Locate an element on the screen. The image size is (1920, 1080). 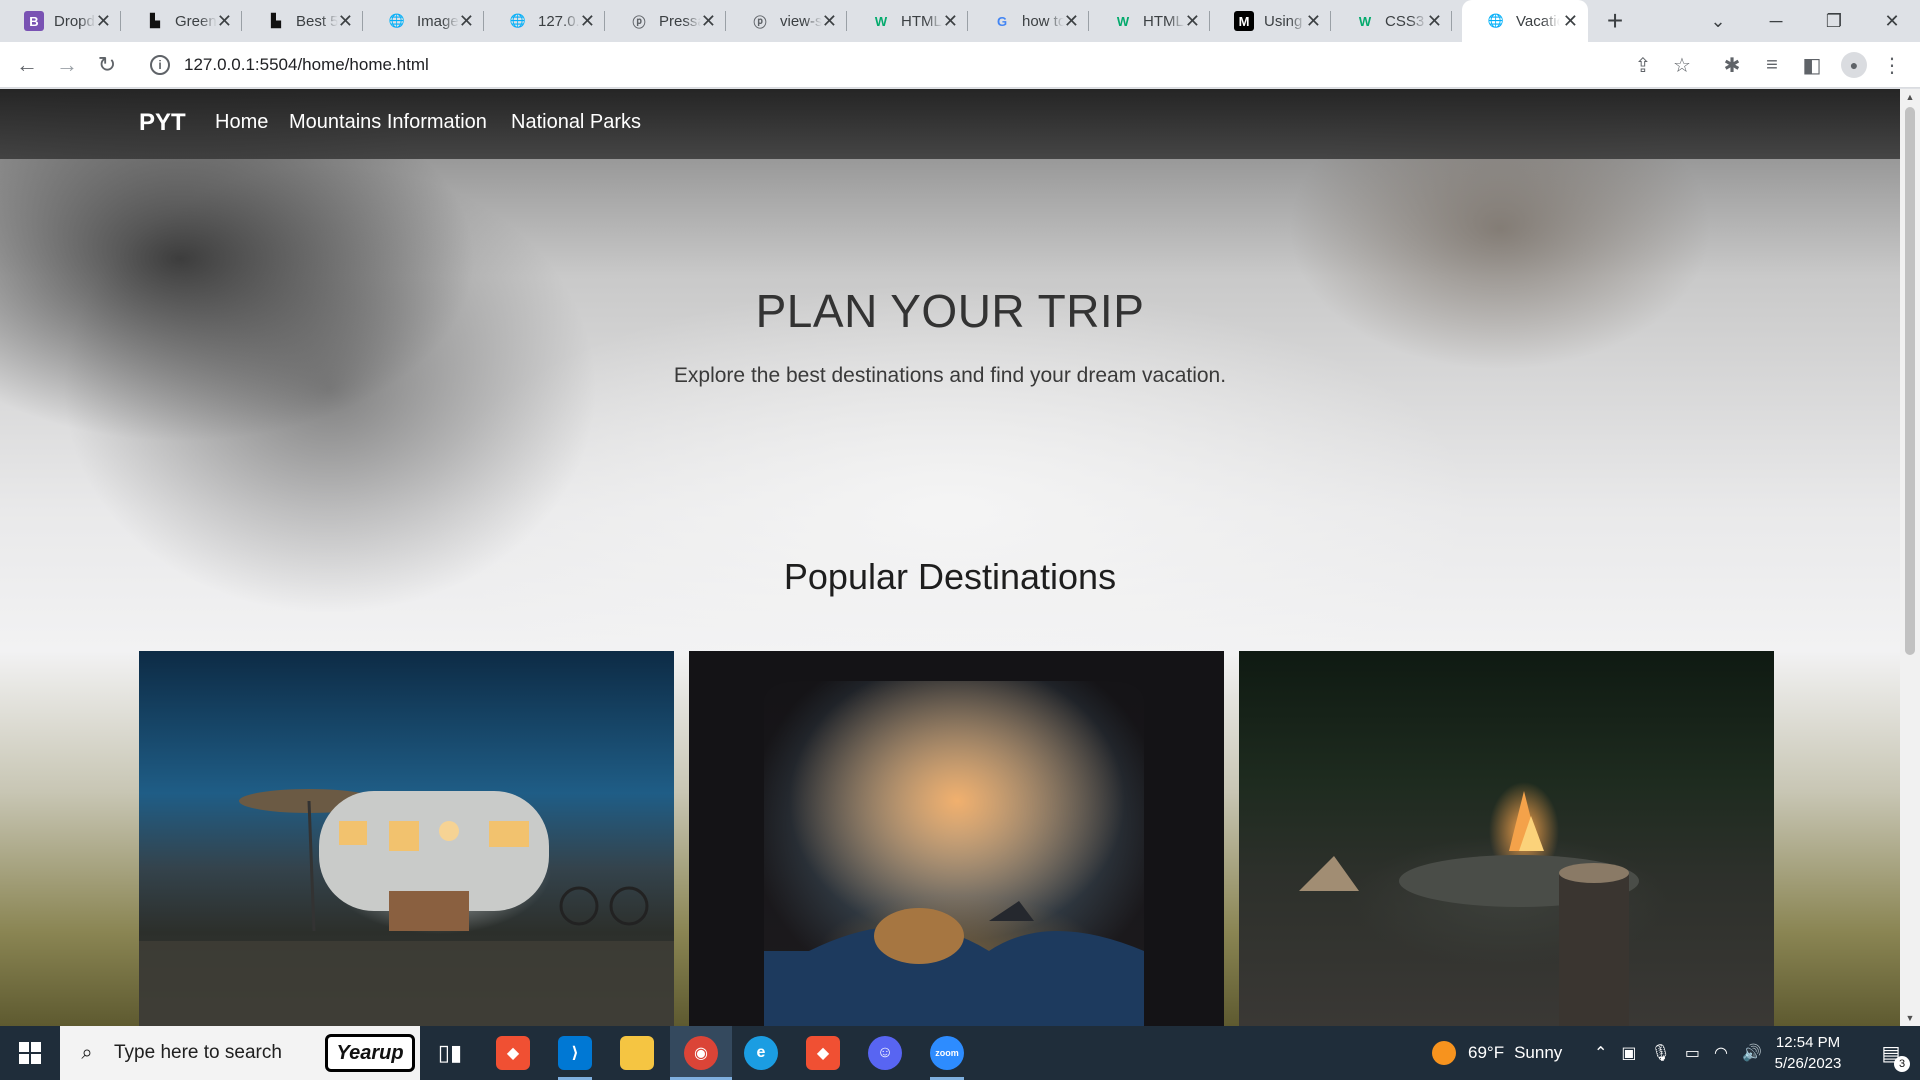
tab-12: 🌐 Vacation✕ is located at coordinates (1525, 21).